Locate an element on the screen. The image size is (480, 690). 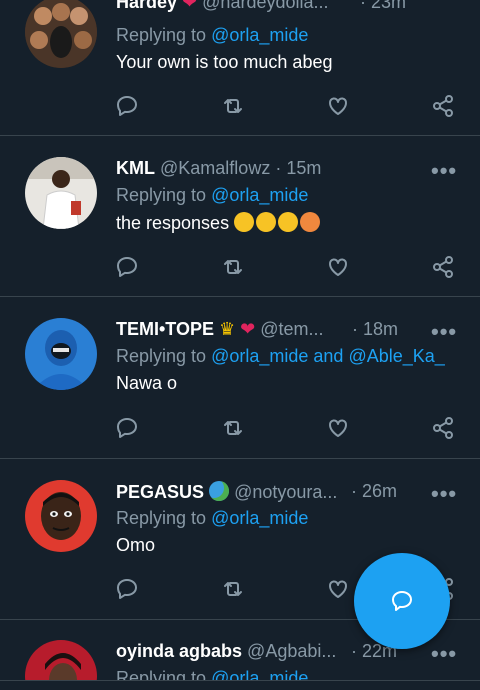
replying-to: Replying to @orla_mide and @Able_Ka_ is located at coordinates (280, 356).